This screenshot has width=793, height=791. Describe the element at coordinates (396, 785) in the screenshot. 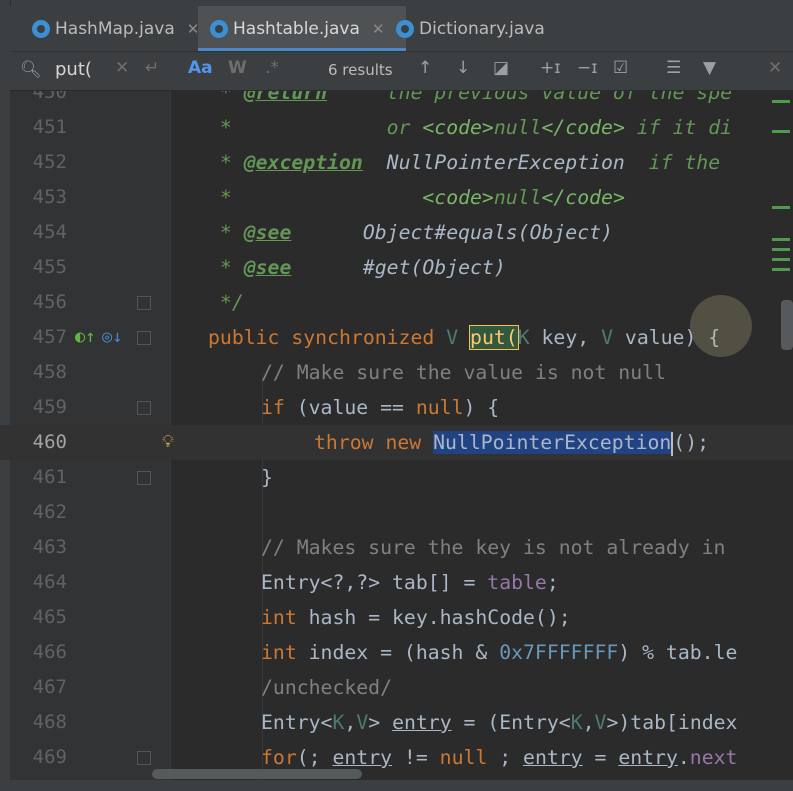

I see `status-bar` at that location.